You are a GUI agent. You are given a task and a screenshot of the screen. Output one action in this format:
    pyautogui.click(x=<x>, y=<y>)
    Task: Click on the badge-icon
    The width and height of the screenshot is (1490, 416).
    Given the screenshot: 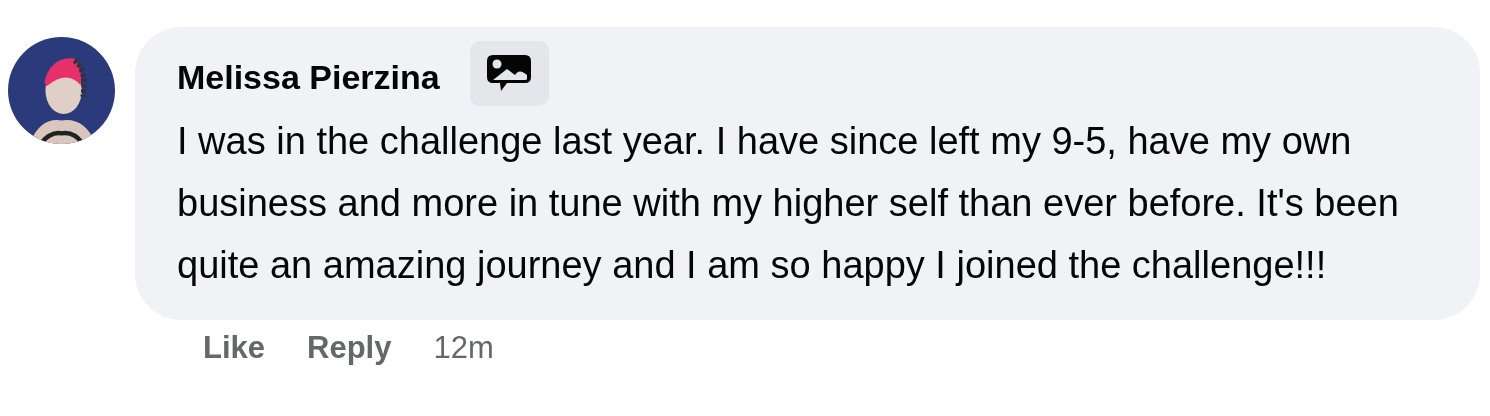 What is the action you would take?
    pyautogui.click(x=509, y=73)
    